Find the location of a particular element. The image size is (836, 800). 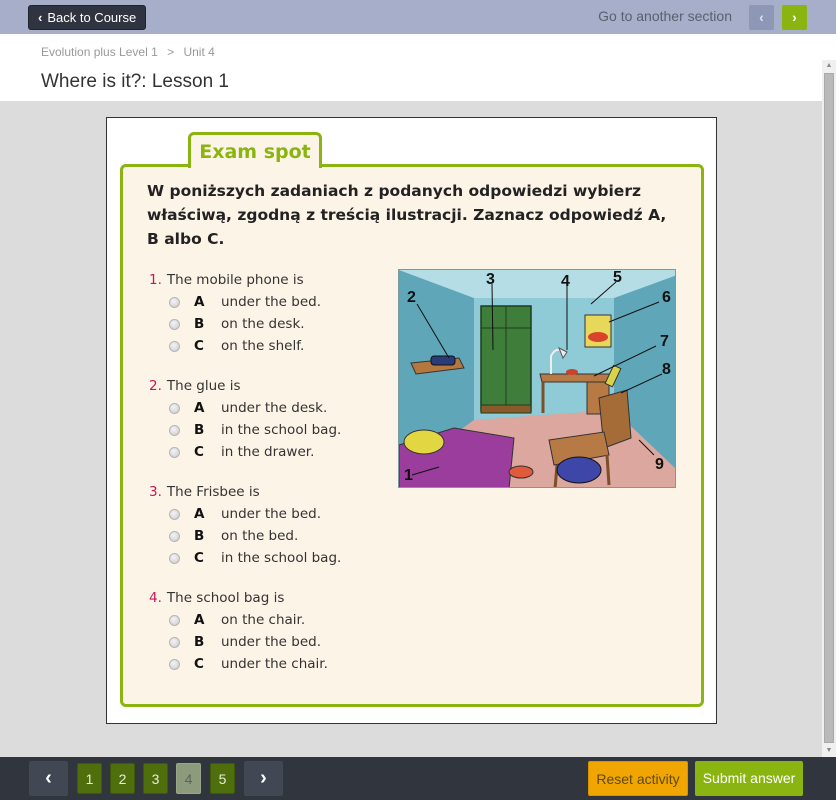

option-2b: Bin the school bag. is located at coordinates (269, 430).